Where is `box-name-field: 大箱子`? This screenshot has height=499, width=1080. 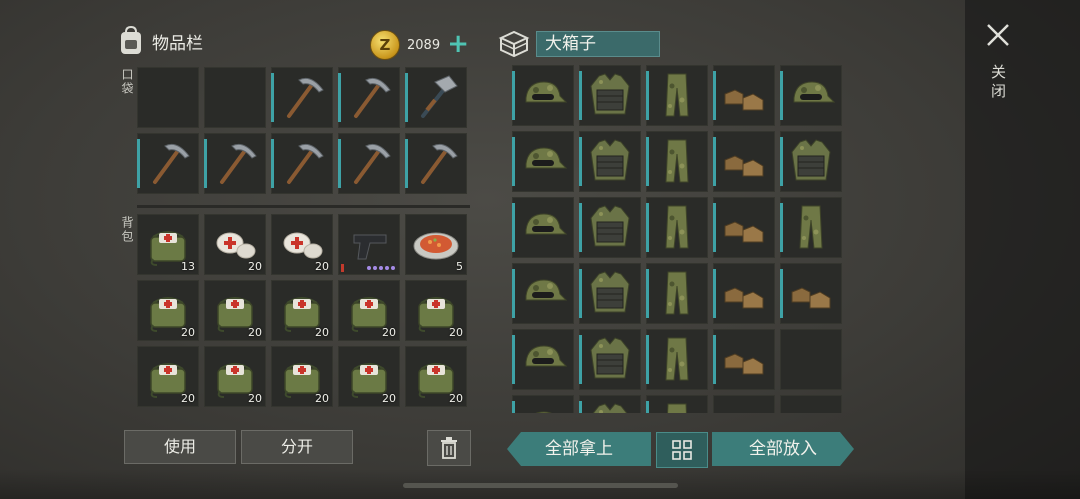 box-name-field: 大箱子 is located at coordinates (598, 44).